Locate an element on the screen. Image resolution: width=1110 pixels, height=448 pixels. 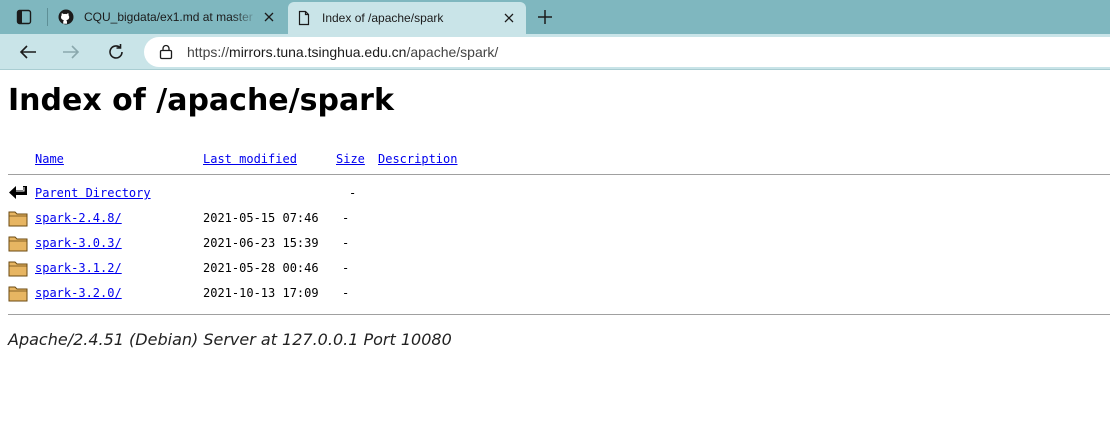
parent-directory-link: Parent Directory is located at coordinates (93, 193).